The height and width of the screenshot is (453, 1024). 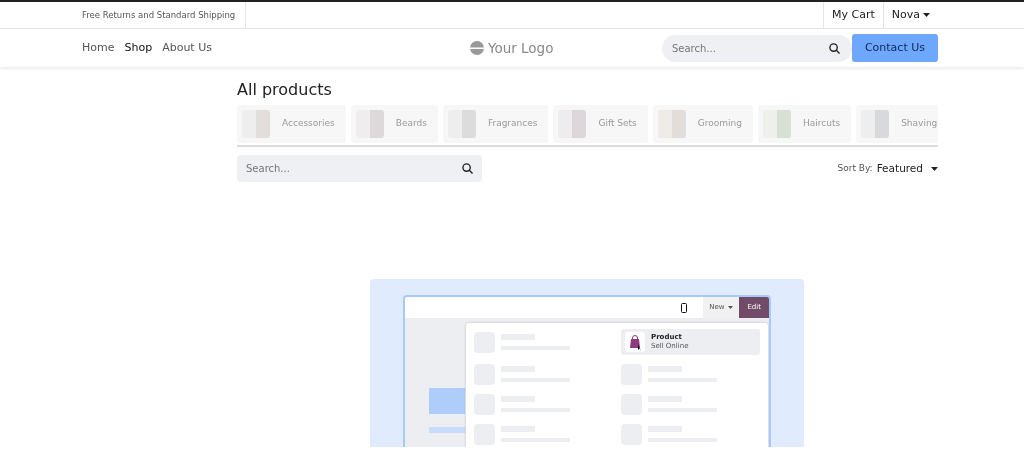 What do you see at coordinates (187, 48) in the screenshot?
I see `nav-link: About Us` at bounding box center [187, 48].